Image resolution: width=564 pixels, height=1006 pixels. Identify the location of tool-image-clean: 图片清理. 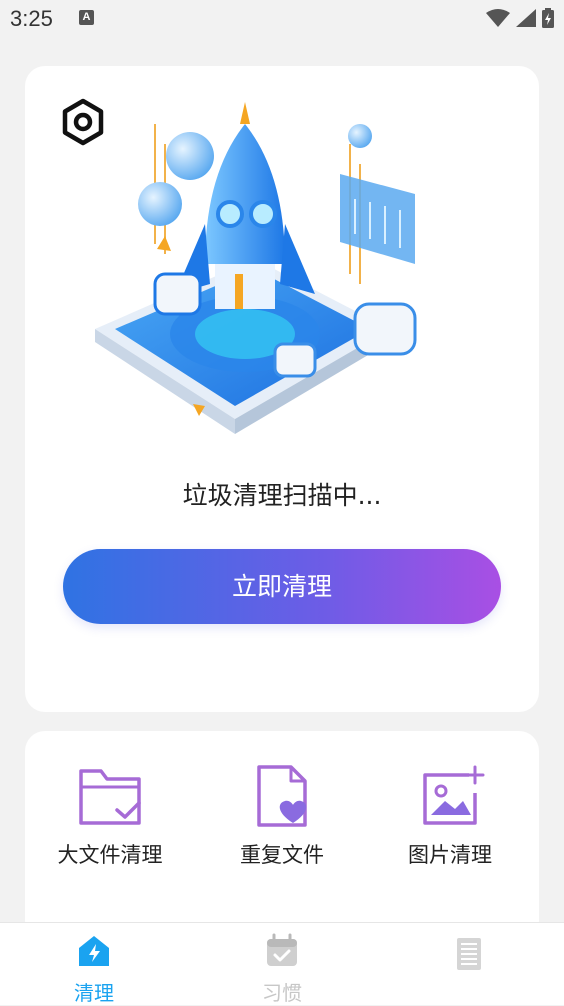
(450, 816).